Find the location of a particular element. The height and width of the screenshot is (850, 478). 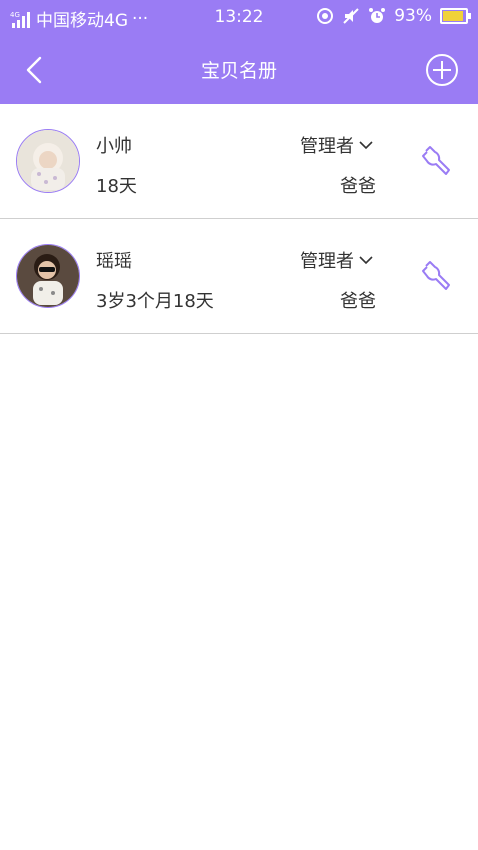

status-bar: 4G 中国移动4G ··· 13:22 93% is located at coordinates (239, 17).